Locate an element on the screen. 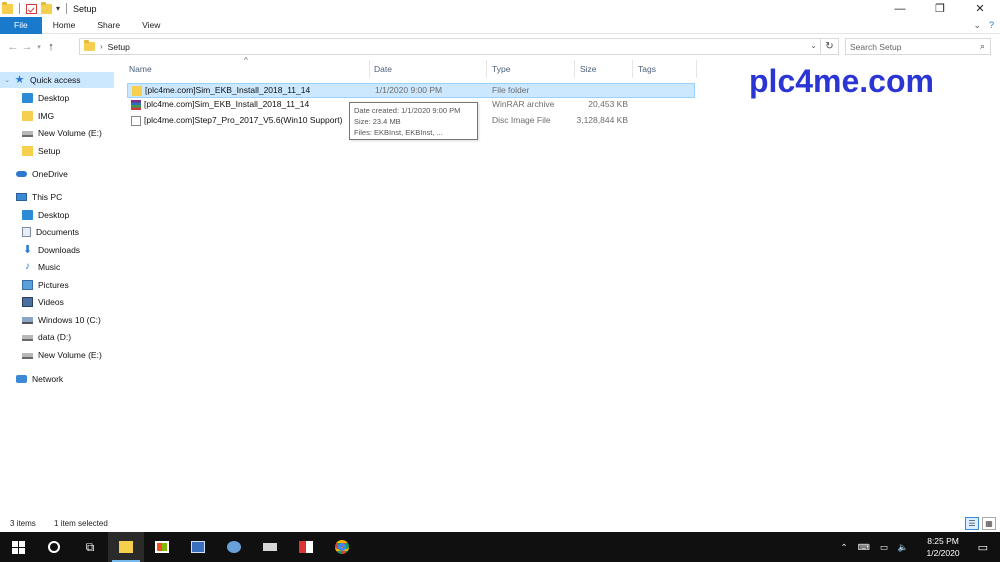  keyboard-icon: ⌨ is located at coordinates (864, 547).